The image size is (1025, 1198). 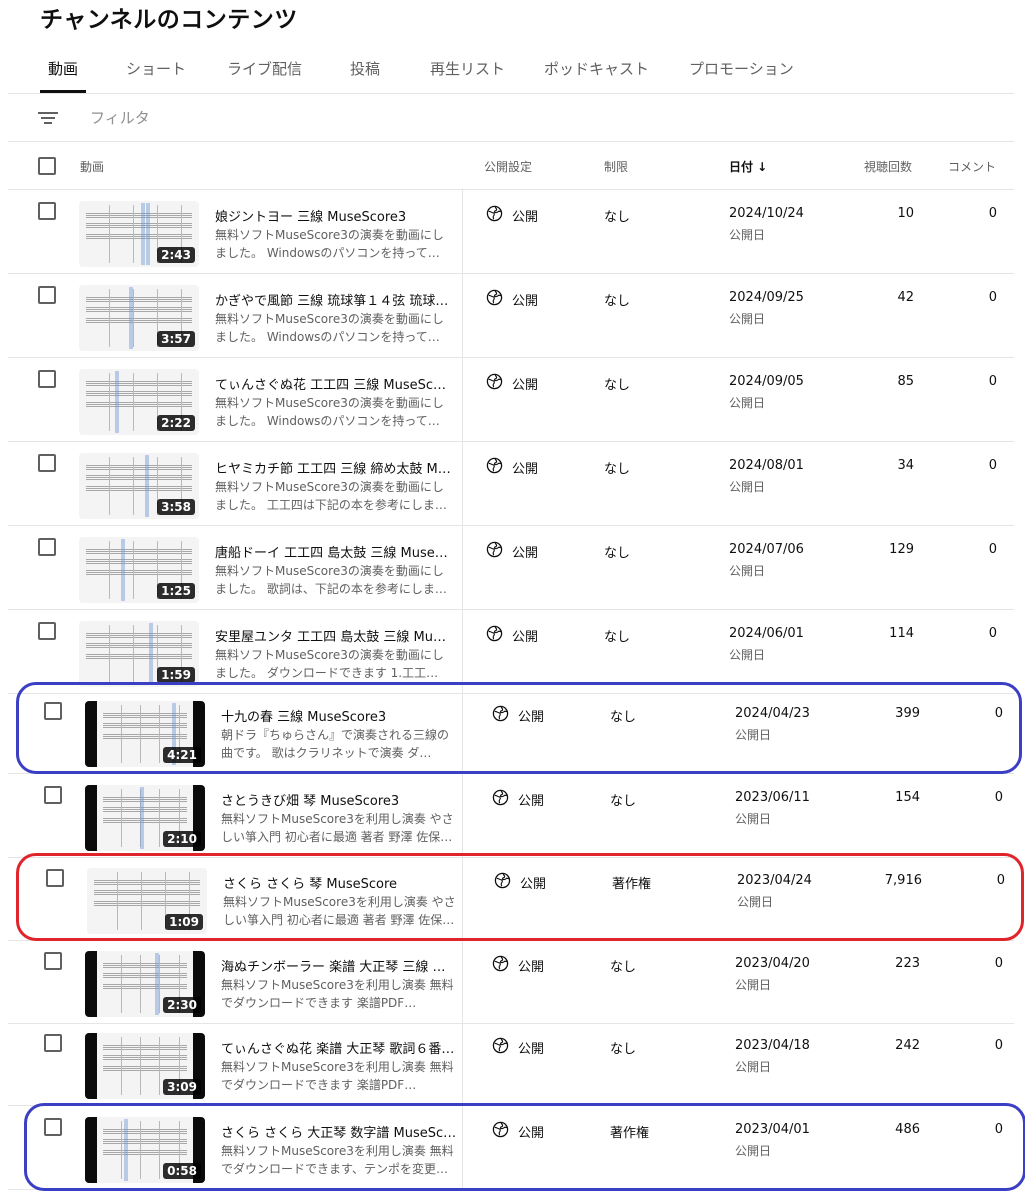 I want to click on filter-input: フィルタ, so click(x=120, y=117).